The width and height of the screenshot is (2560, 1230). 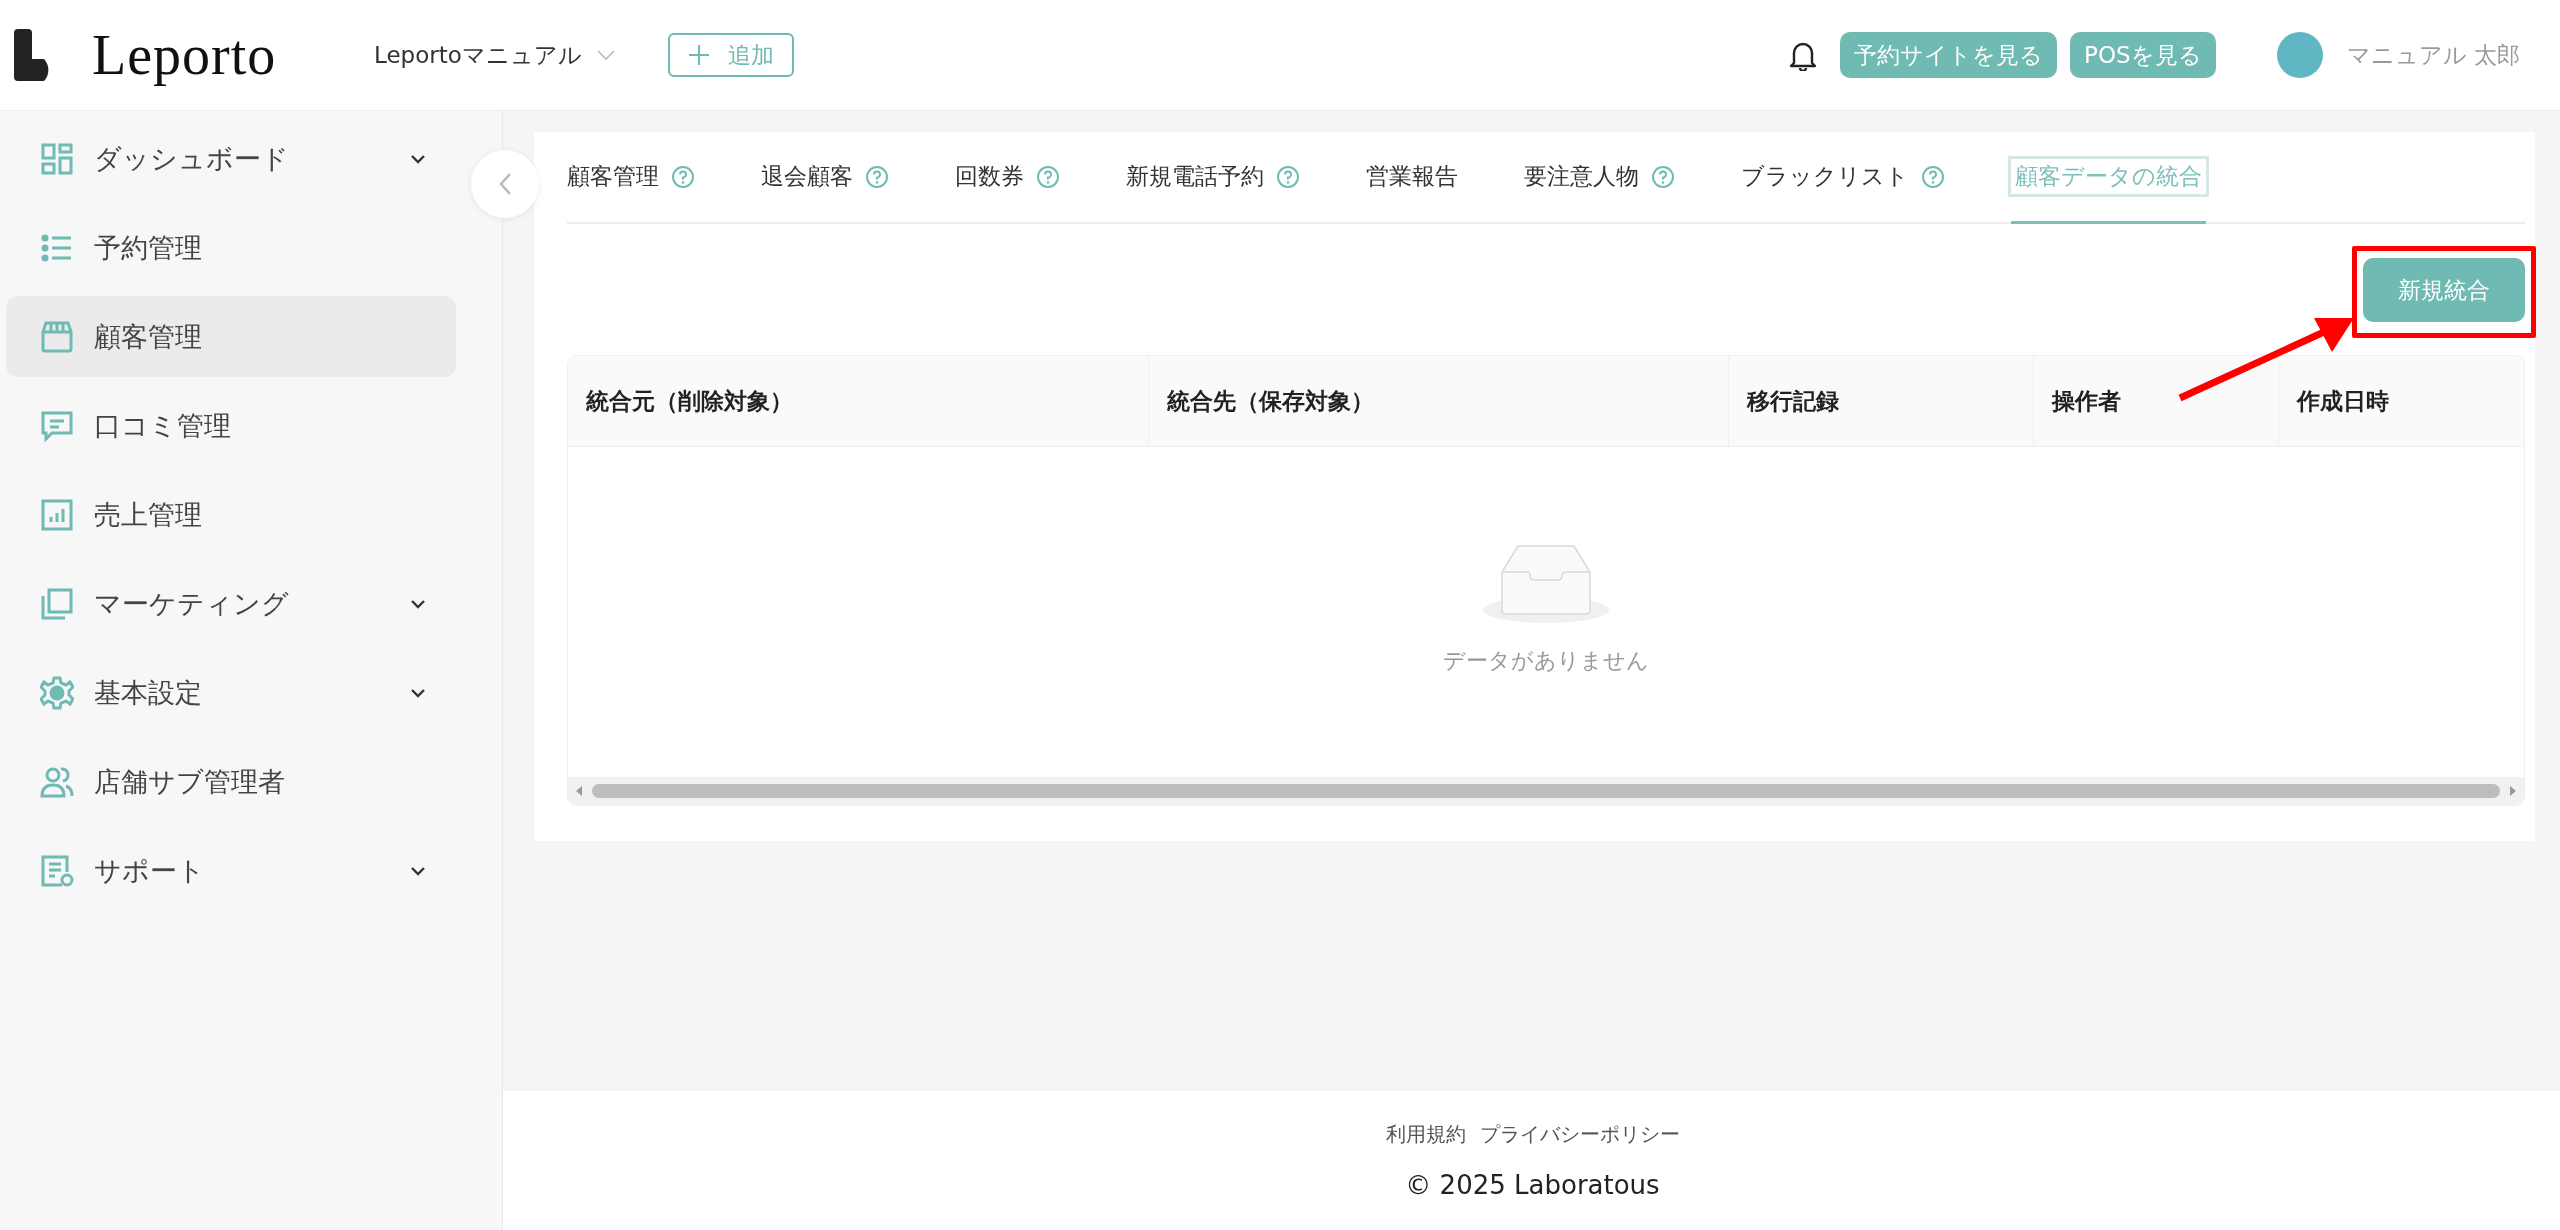 I want to click on empty-tray-icon, so click(x=1546, y=583).